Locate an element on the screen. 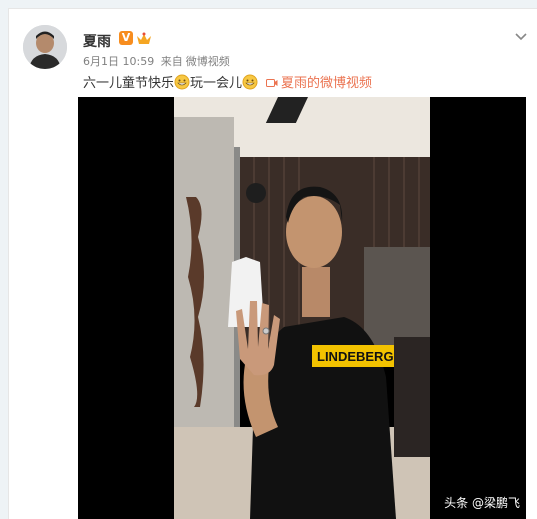  post-text: 六一儿童节快乐 玩一会儿 夏雨的微博视频 is located at coordinates (227, 81).